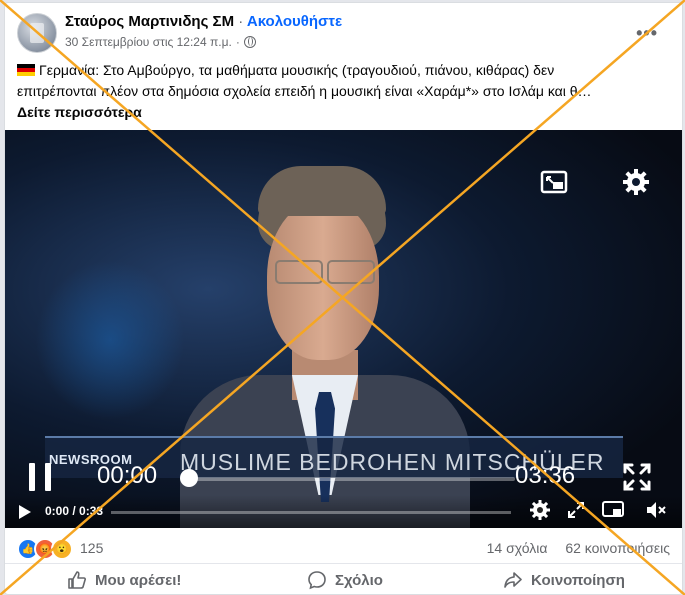 The height and width of the screenshot is (595, 685). I want to click on share-count: 62 κοινοποιήσεις, so click(617, 548).